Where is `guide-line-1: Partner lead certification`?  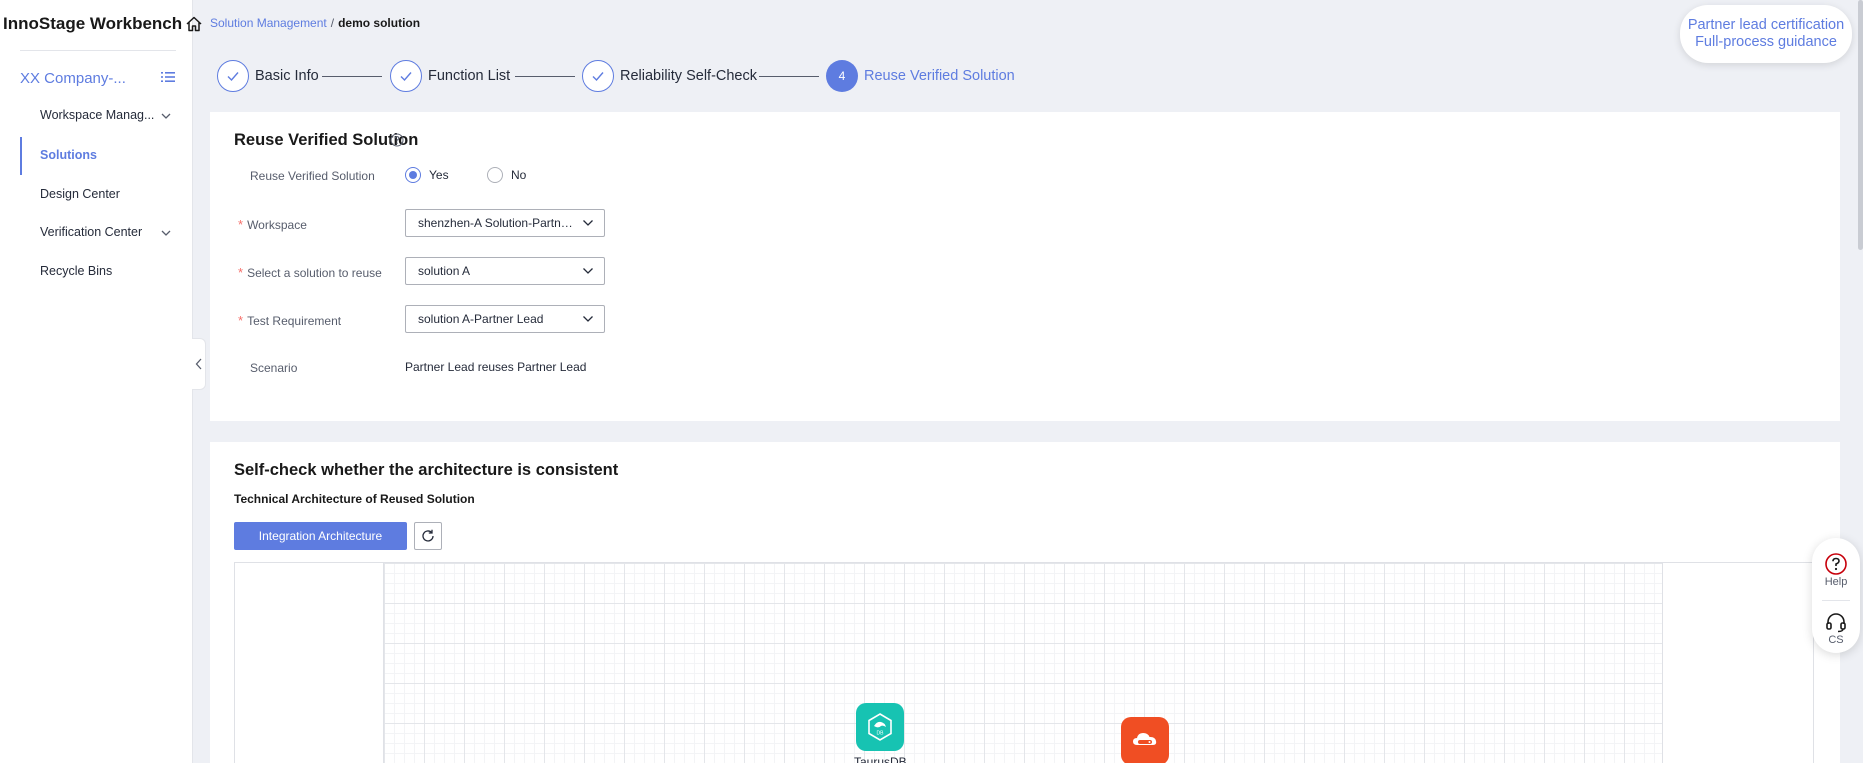
guide-line-1: Partner lead certification is located at coordinates (1766, 25).